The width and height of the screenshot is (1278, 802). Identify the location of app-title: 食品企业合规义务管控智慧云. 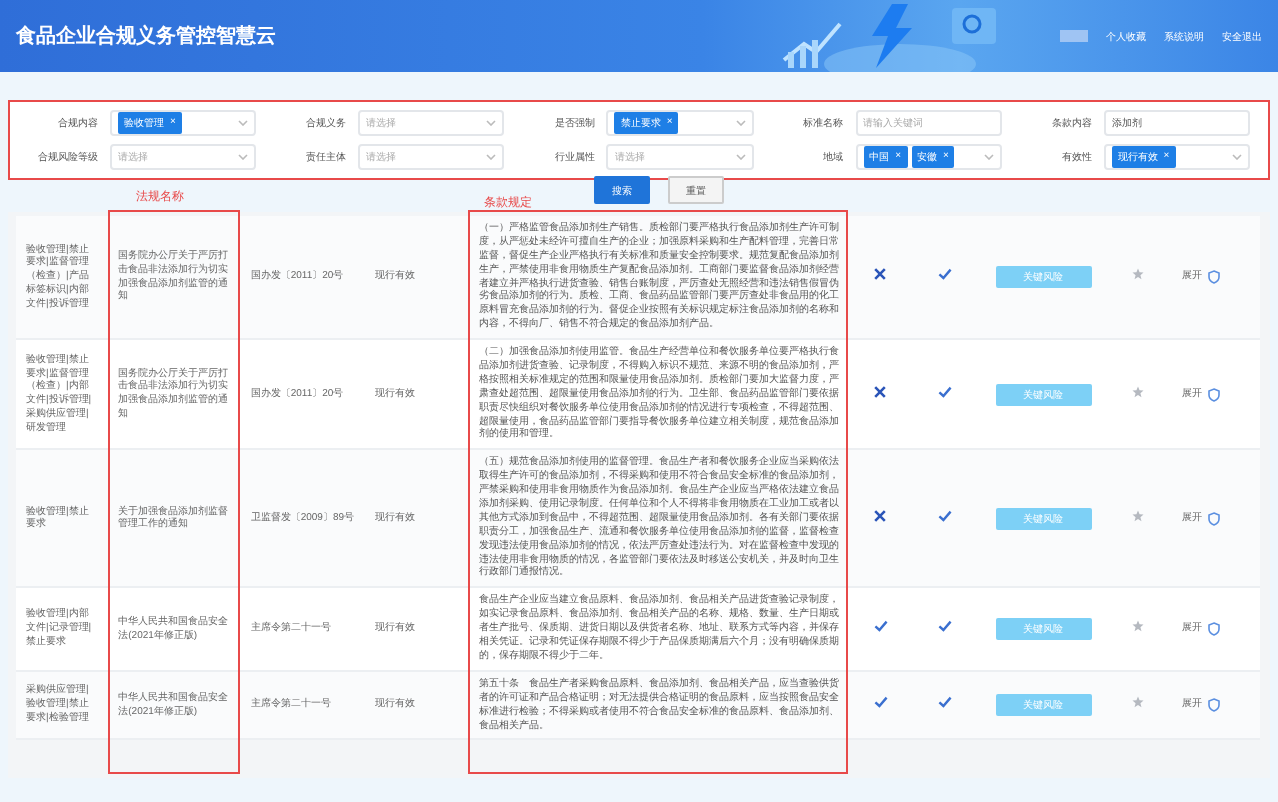
(146, 36).